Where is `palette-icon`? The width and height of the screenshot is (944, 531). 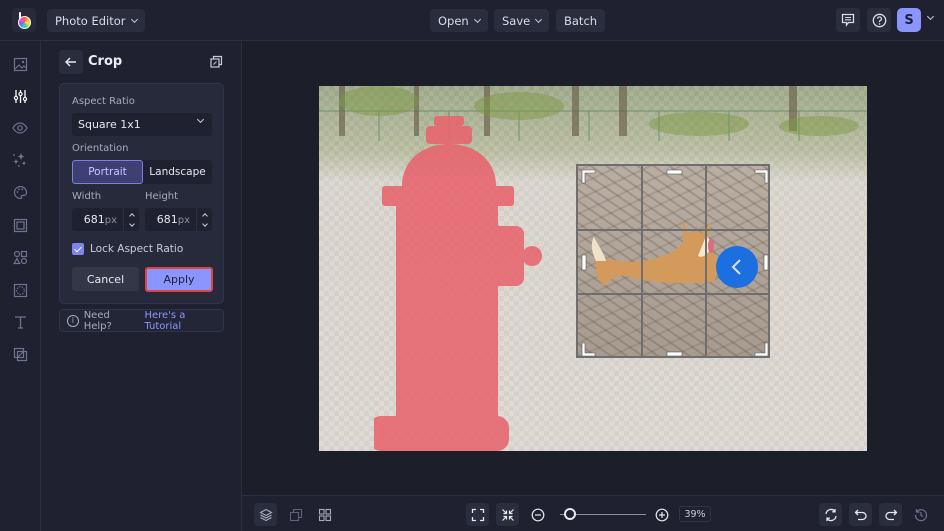
palette-icon is located at coordinates (20, 192).